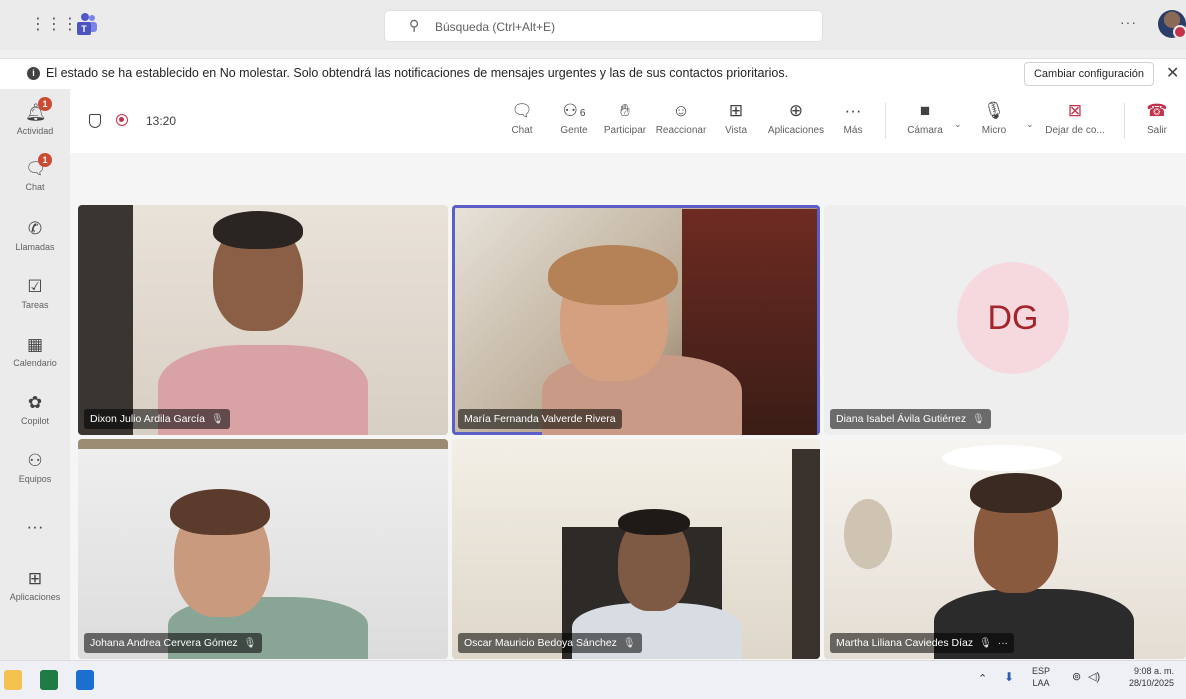  What do you see at coordinates (35, 351) in the screenshot?
I see `rail-item-calendar: ▦ Calendario` at bounding box center [35, 351].